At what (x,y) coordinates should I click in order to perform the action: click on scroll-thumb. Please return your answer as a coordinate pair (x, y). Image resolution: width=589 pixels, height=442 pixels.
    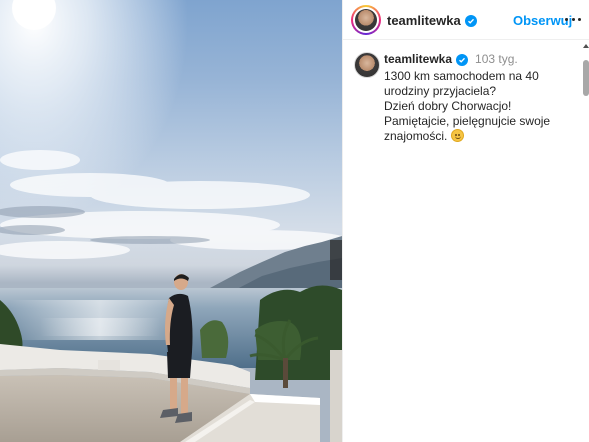
    Looking at the image, I should click on (586, 78).